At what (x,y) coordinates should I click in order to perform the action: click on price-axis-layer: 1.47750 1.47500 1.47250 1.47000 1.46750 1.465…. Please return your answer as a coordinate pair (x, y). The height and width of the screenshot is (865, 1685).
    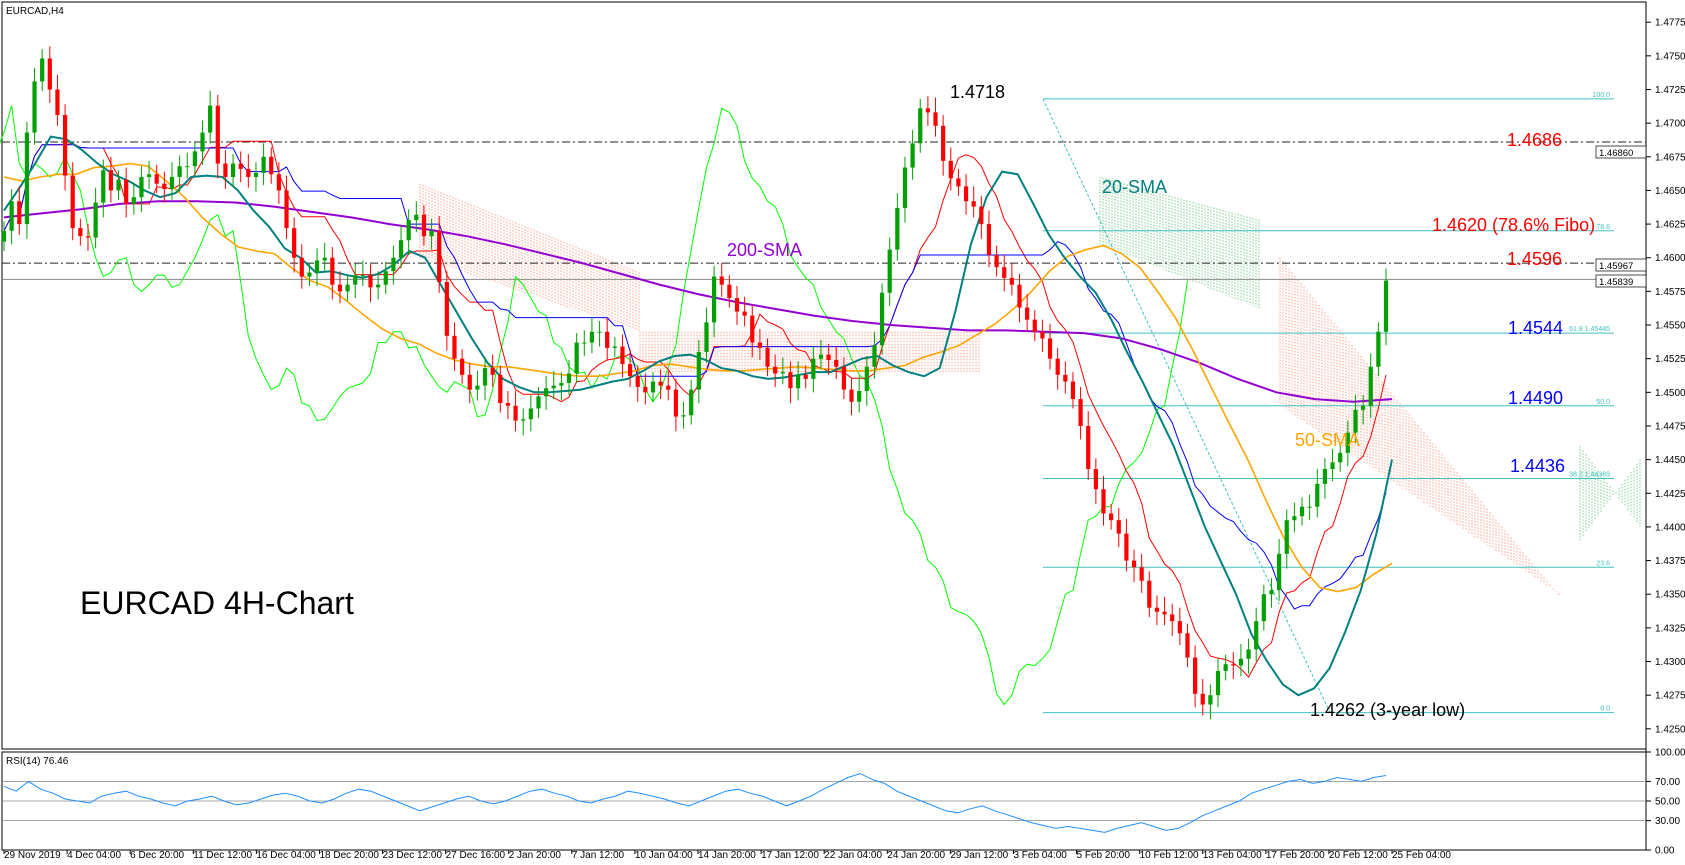
    Looking at the image, I should click on (1665, 376).